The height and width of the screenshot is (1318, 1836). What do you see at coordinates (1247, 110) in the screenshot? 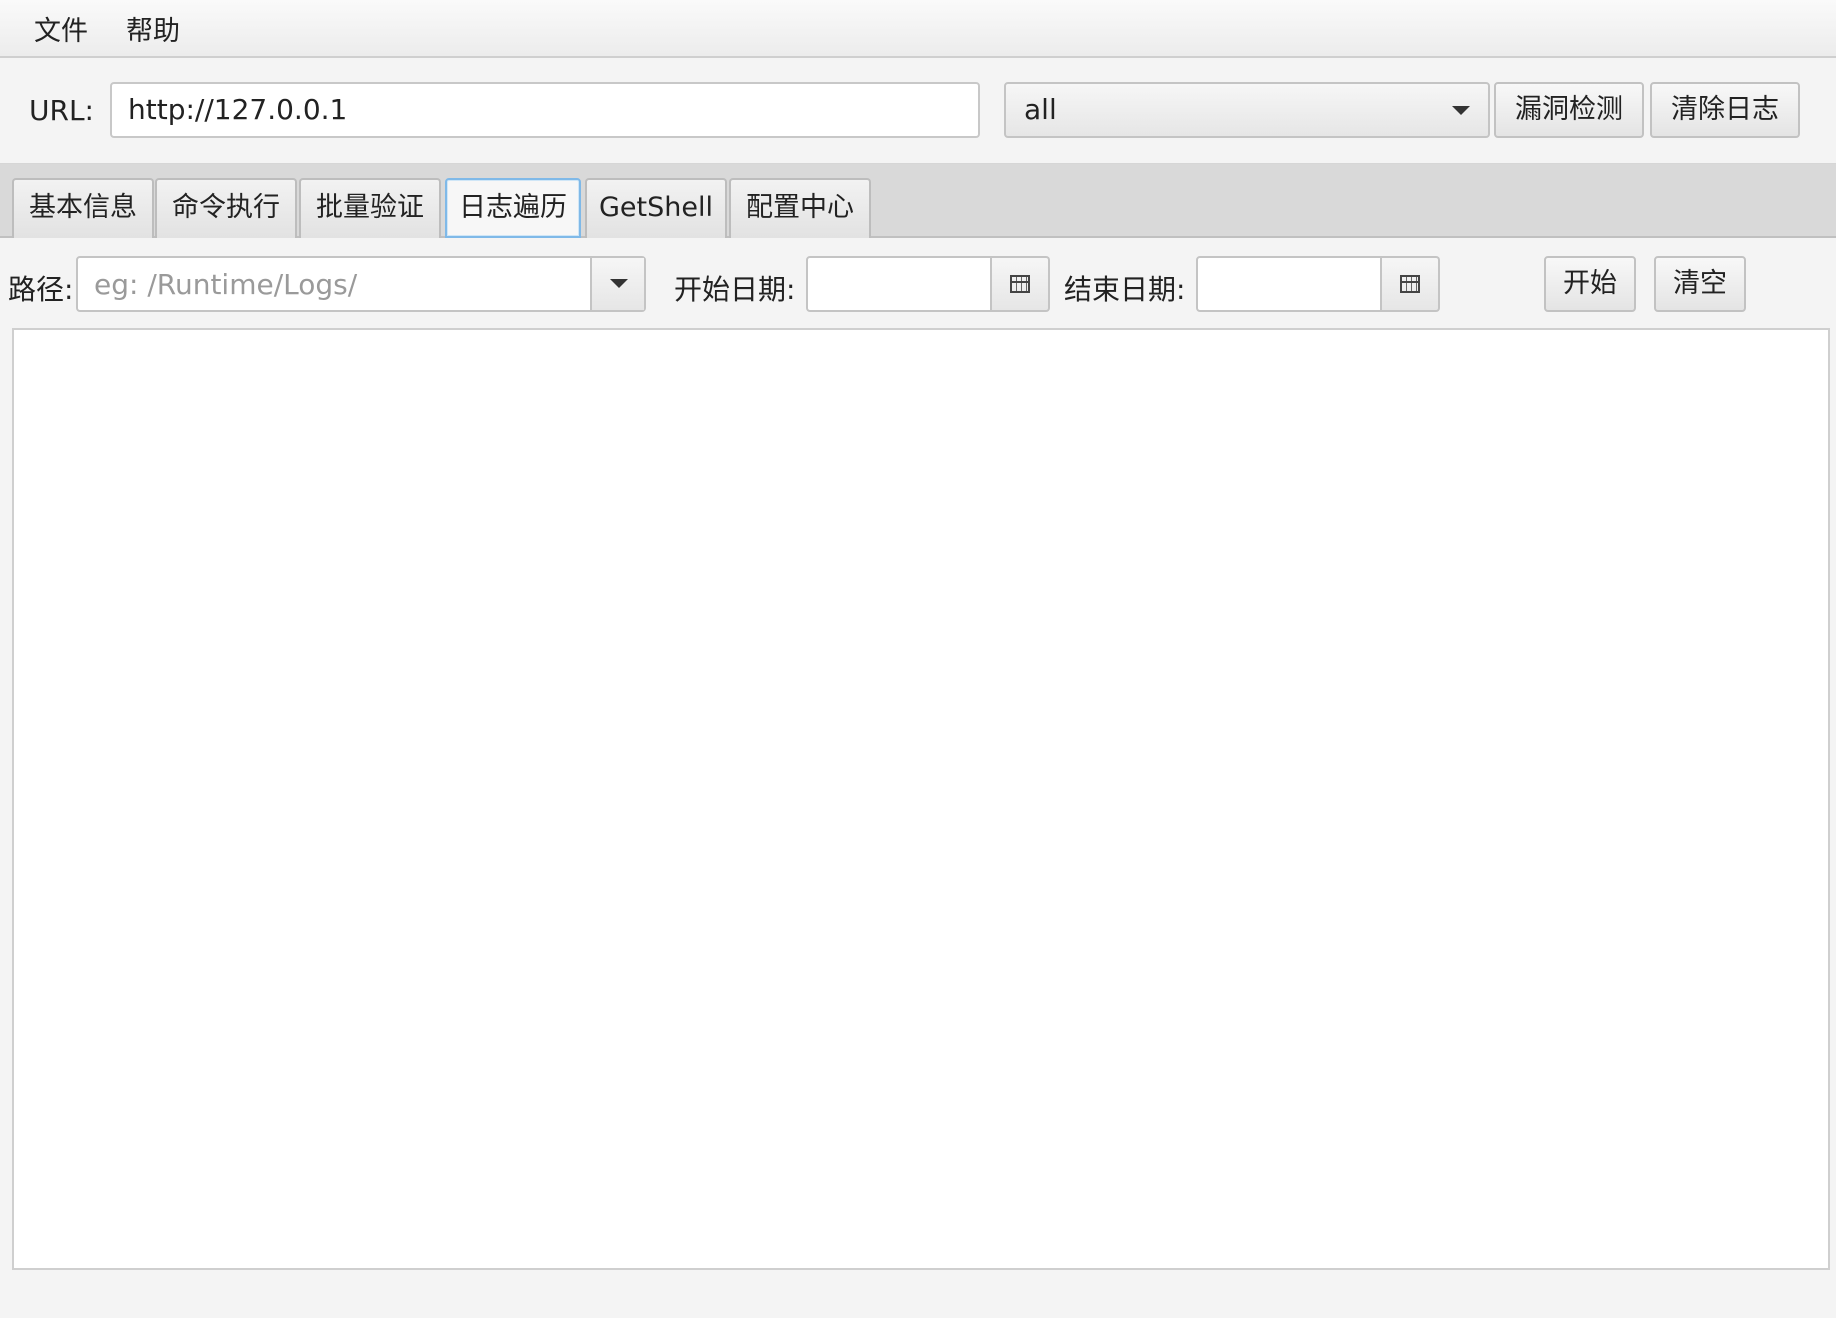
I see `exploit-select: all` at bounding box center [1247, 110].